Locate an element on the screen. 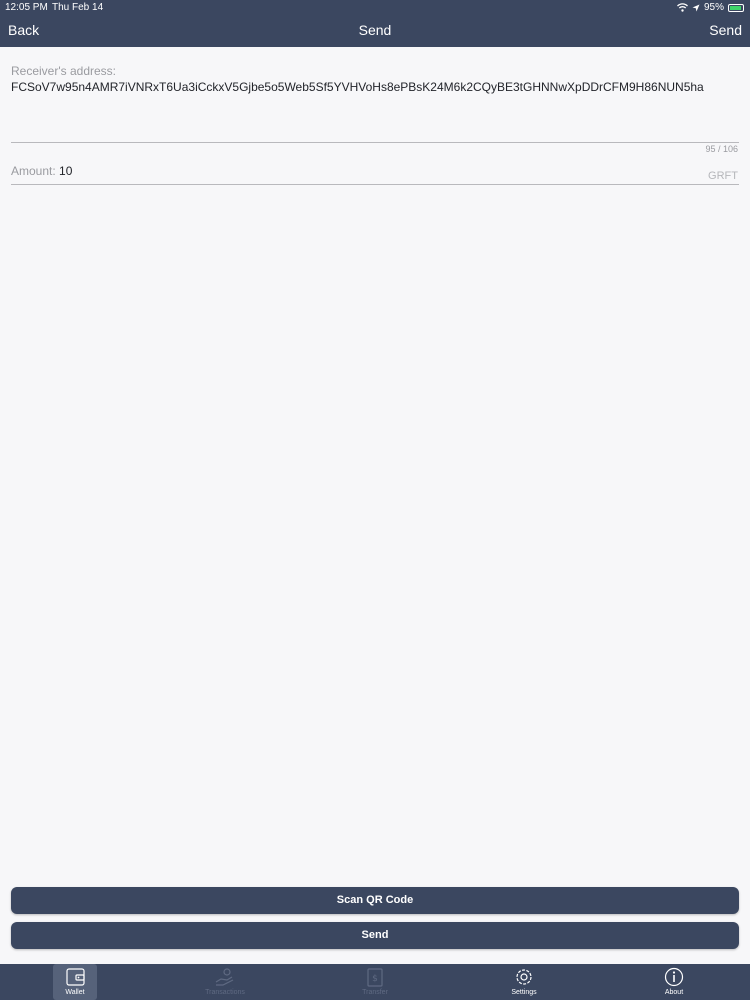 This screenshot has width=750, height=1000. tab-wallet: Wallet is located at coordinates (75, 982).